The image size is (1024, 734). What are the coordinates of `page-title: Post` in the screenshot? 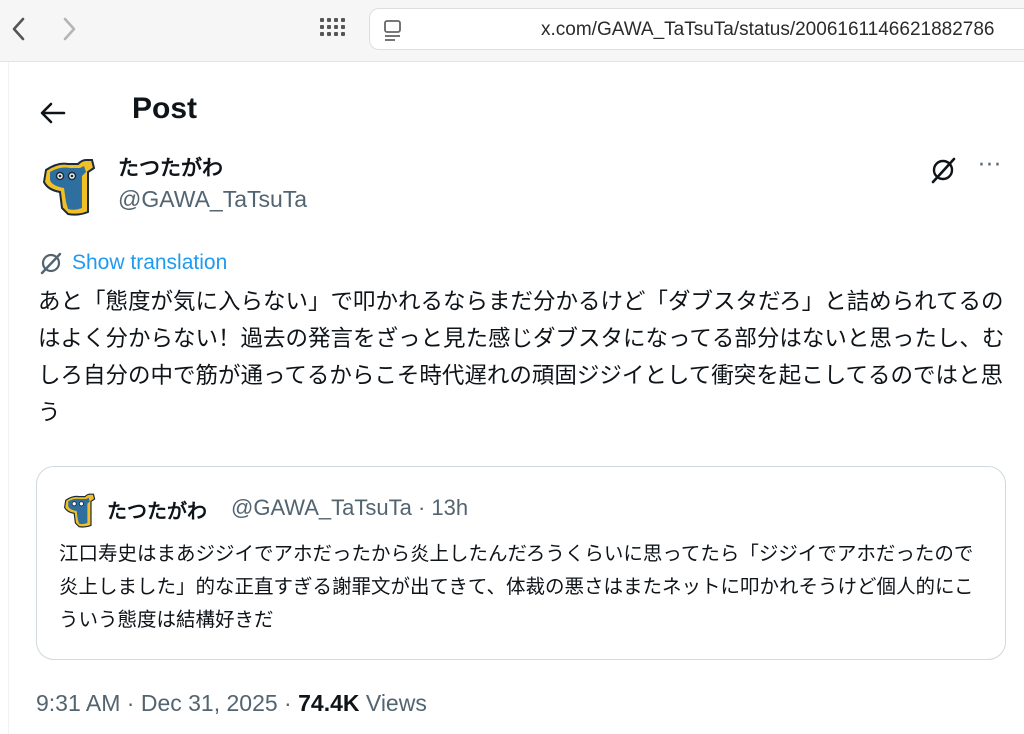 It's located at (165, 108).